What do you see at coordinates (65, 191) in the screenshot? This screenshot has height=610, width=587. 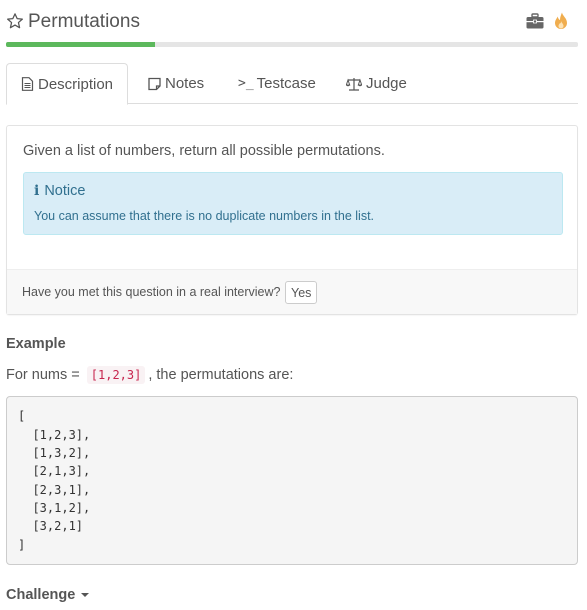 I see `notice-title-text: Notice` at bounding box center [65, 191].